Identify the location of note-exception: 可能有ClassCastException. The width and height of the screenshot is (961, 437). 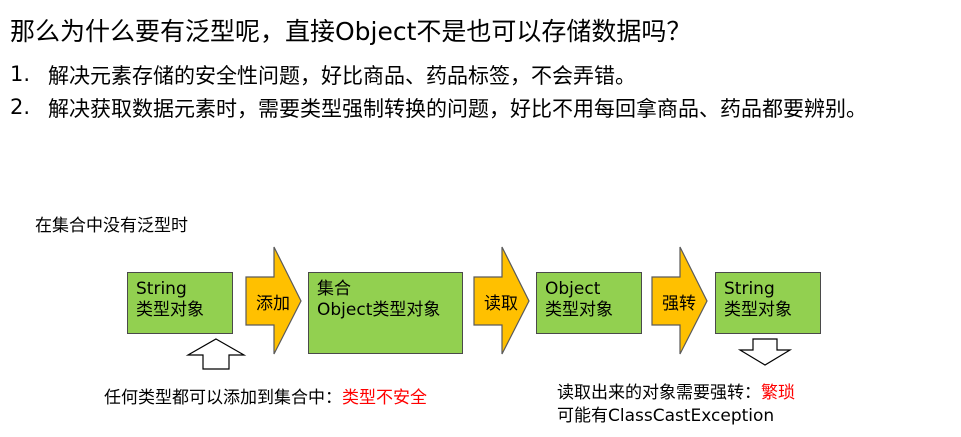
(666, 416).